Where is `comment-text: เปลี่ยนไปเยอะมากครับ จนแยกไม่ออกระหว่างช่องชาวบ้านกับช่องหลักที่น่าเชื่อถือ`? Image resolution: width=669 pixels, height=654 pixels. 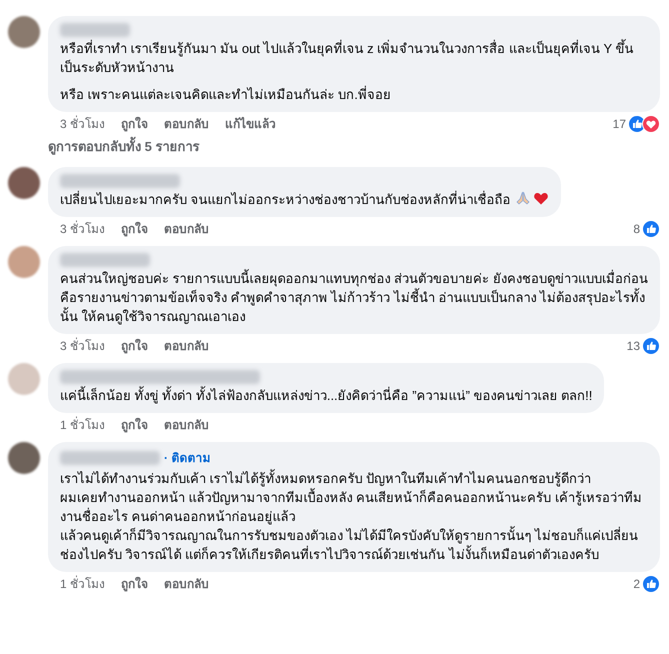
comment-text: เปลี่ยนไปเยอะมากครับ จนแยกไม่ออกระหว่างช่องชาวบ้านกับช่องหลักที่น่าเชื่อถือ is located at coordinates (304, 199).